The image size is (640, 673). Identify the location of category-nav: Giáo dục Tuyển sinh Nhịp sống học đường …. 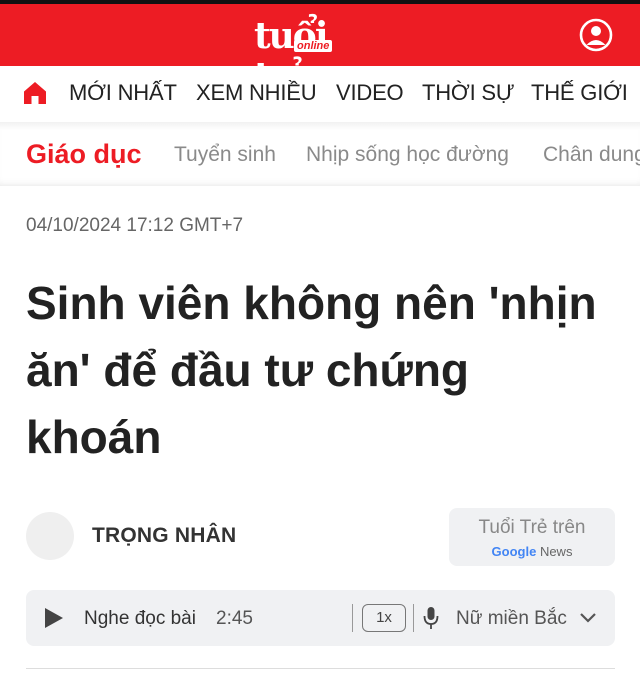
(320, 154).